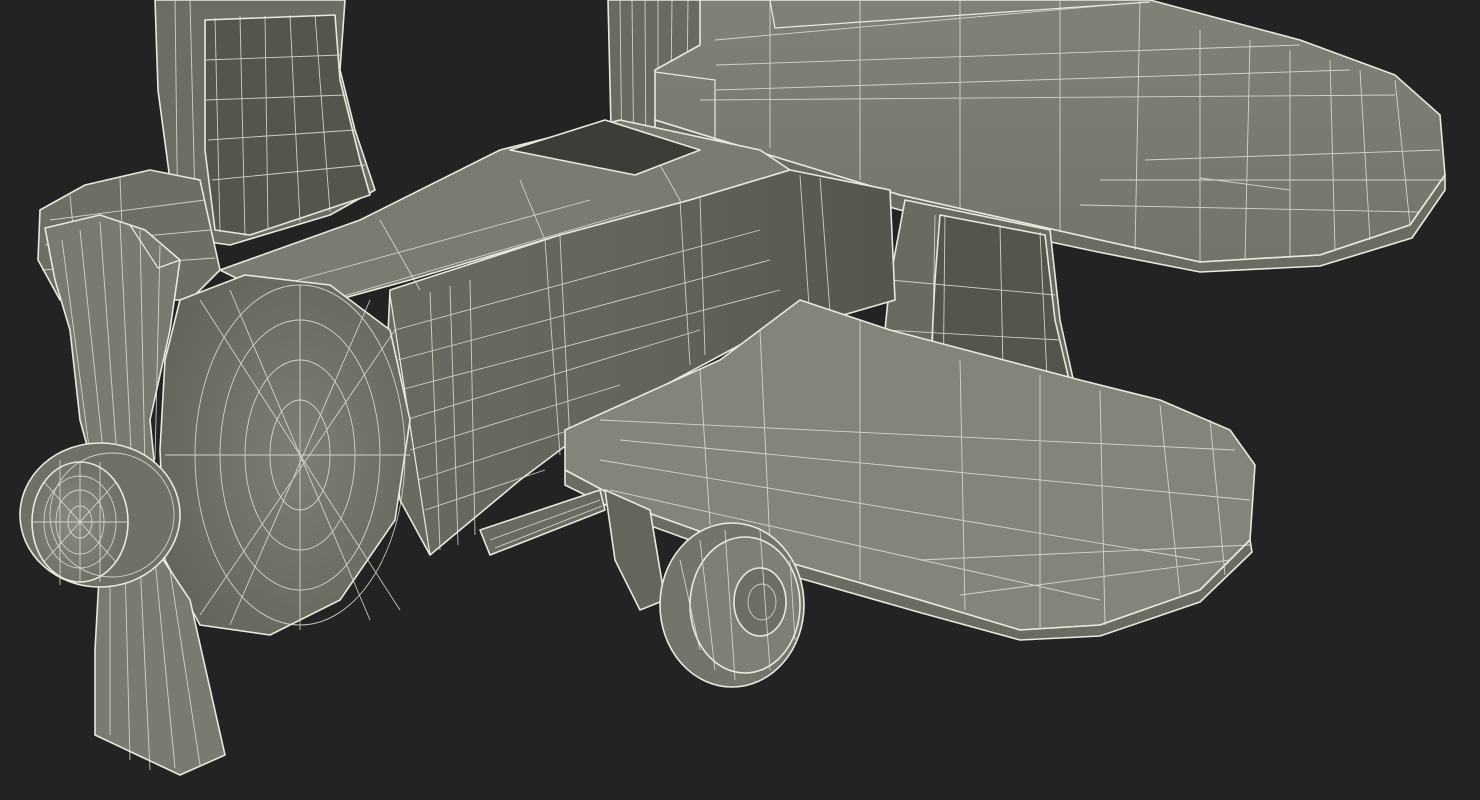  What do you see at coordinates (572, 550) in the screenshot?
I see `landing-gear` at bounding box center [572, 550].